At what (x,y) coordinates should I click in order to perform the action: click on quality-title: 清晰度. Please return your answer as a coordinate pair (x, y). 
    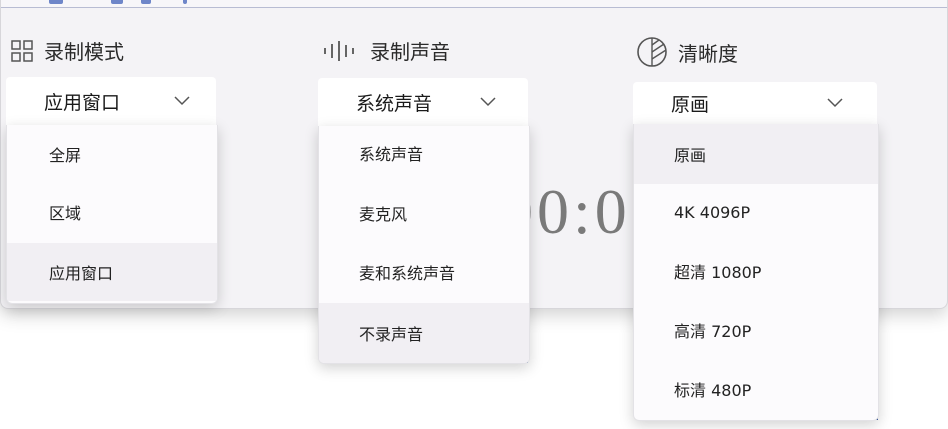
    Looking at the image, I should click on (708, 53).